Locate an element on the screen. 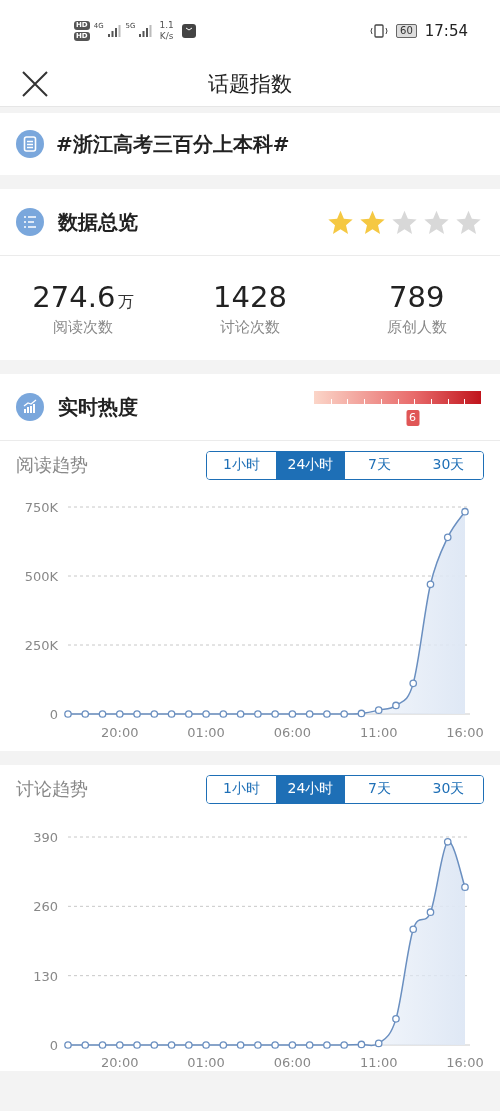 This screenshot has width=500, height=1111. list-icon is located at coordinates (30, 222).